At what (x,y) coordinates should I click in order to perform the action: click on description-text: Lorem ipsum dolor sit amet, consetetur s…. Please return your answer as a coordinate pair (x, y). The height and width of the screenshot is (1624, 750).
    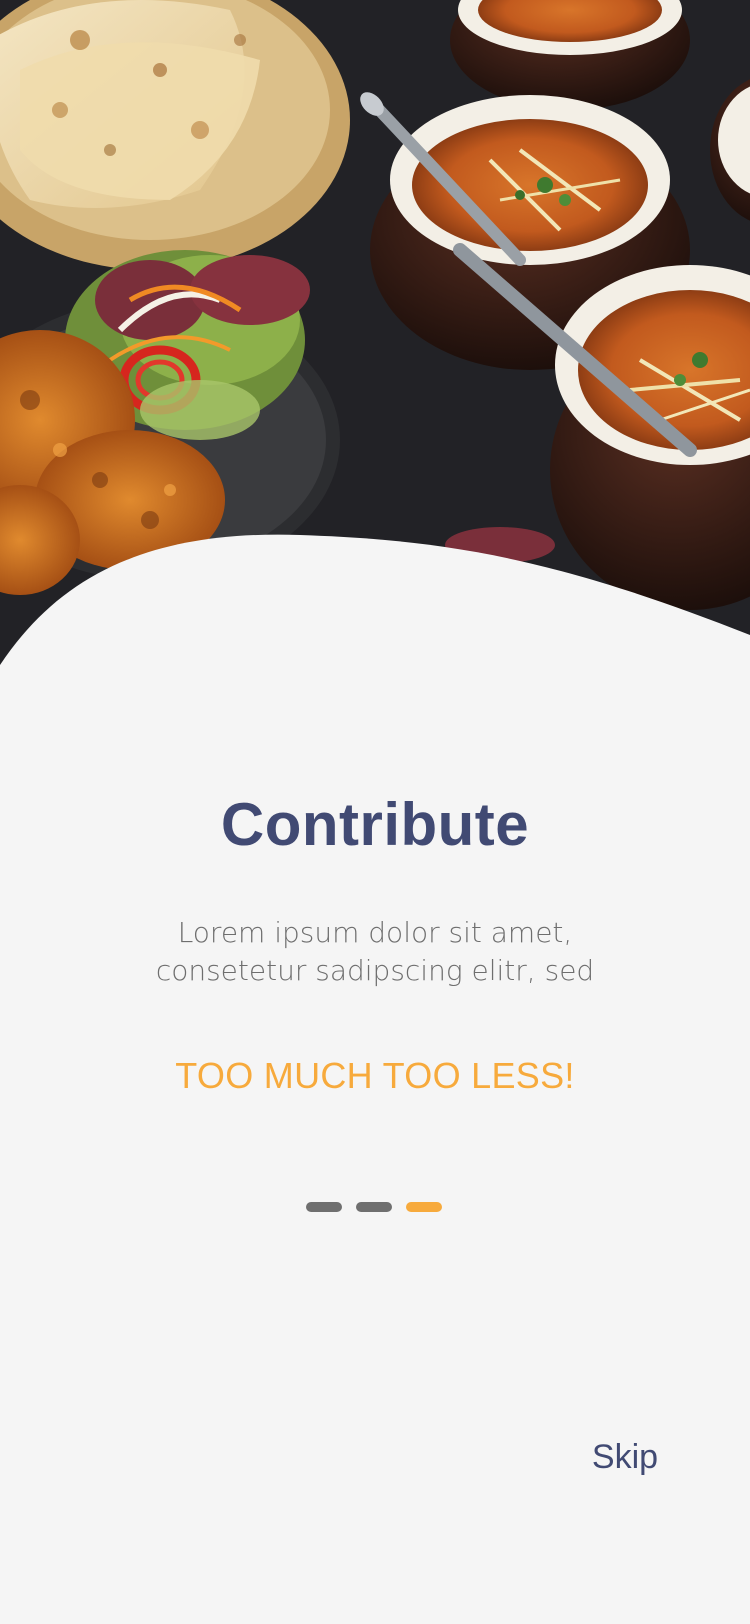
    Looking at the image, I should click on (375, 952).